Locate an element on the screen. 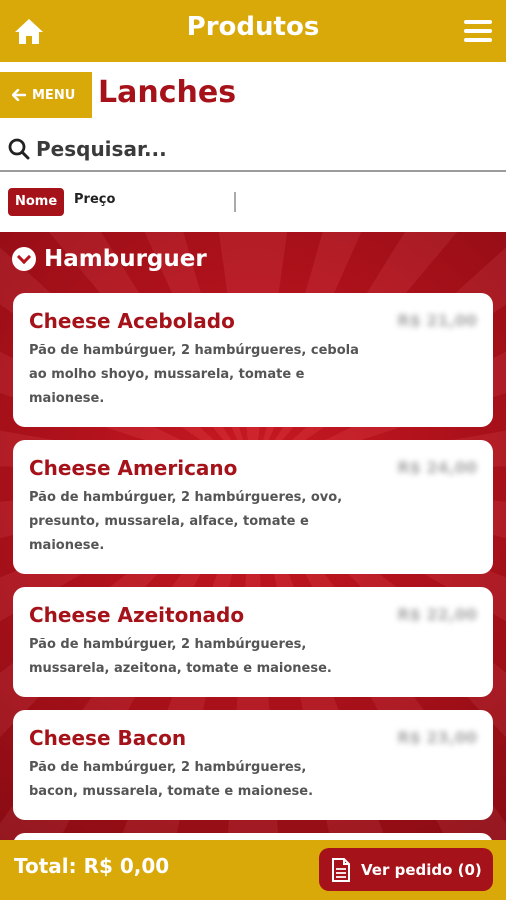 The width and height of the screenshot is (506, 900). category-header: Hamburguer is located at coordinates (109, 259).